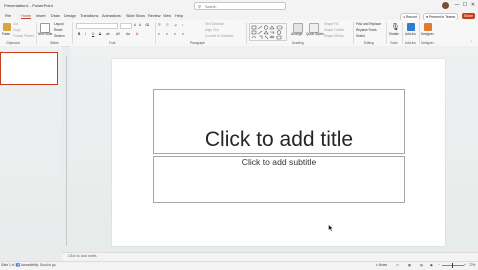 This screenshot has width=478, height=270. I want to click on shadow-button: ab, so click(108, 34).